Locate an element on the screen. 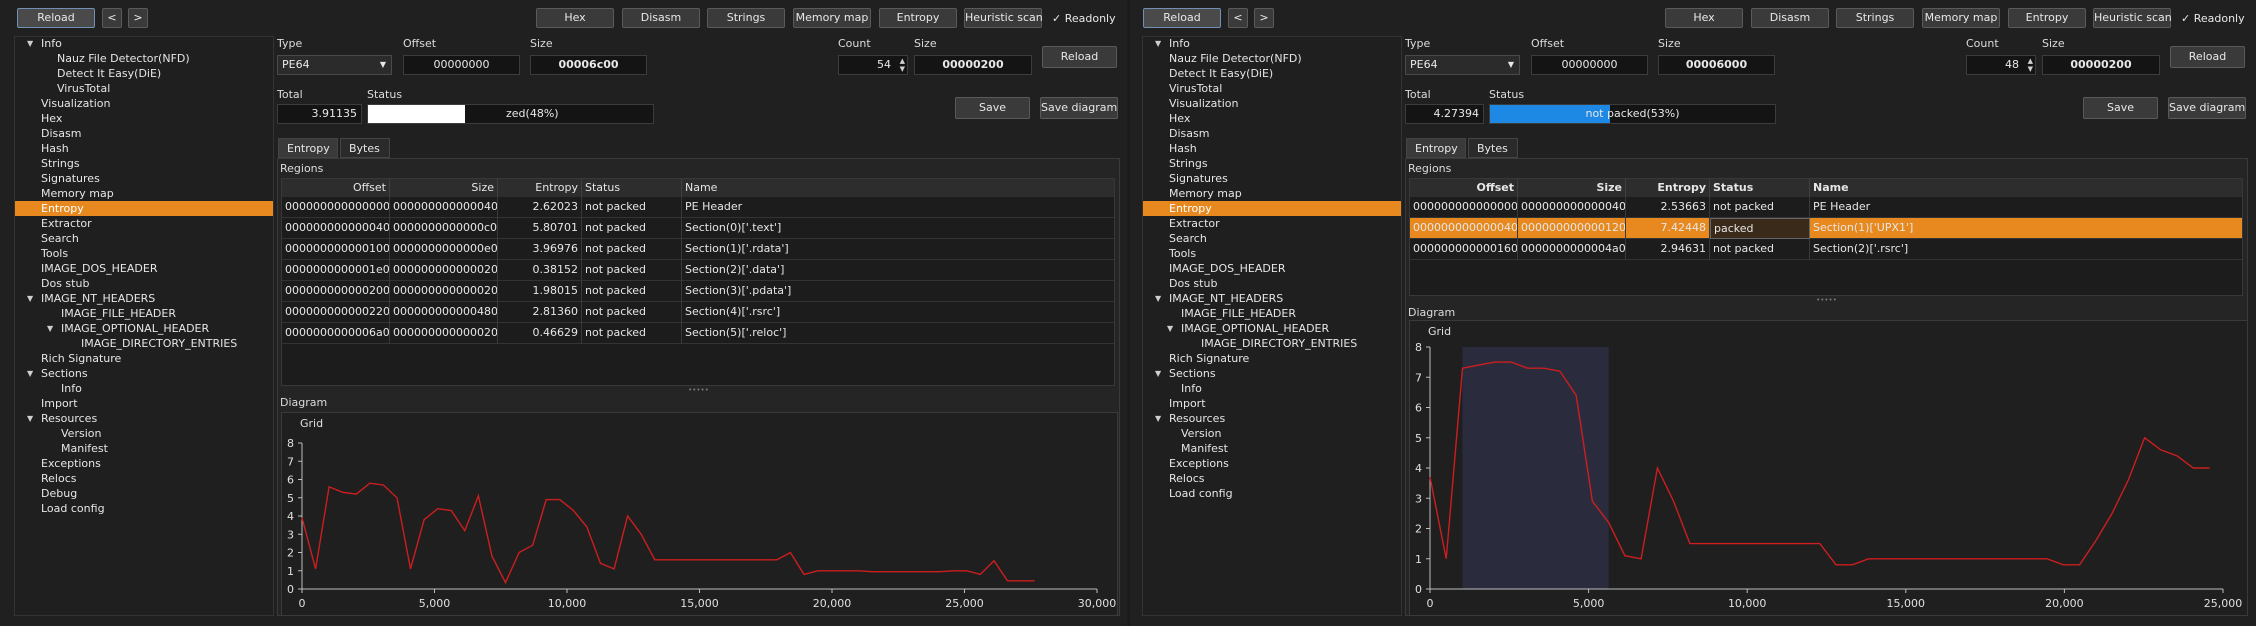 Image resolution: width=2256 pixels, height=626 pixels. tree-item-entropy: Entropy is located at coordinates (144, 208).